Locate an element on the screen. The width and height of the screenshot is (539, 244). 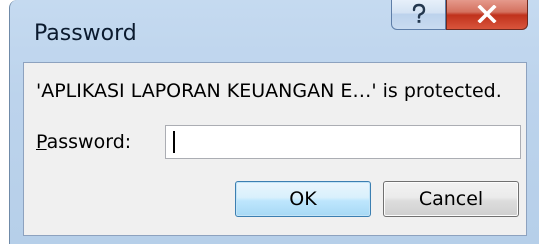
ok-button: OK is located at coordinates (303, 199).